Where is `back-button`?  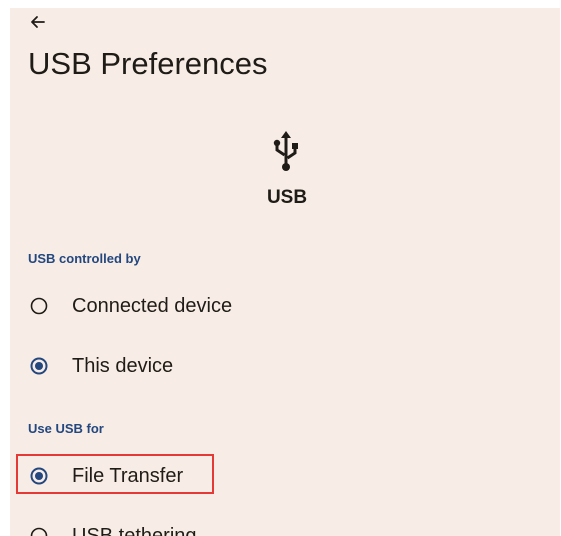
back-button is located at coordinates (38, 22).